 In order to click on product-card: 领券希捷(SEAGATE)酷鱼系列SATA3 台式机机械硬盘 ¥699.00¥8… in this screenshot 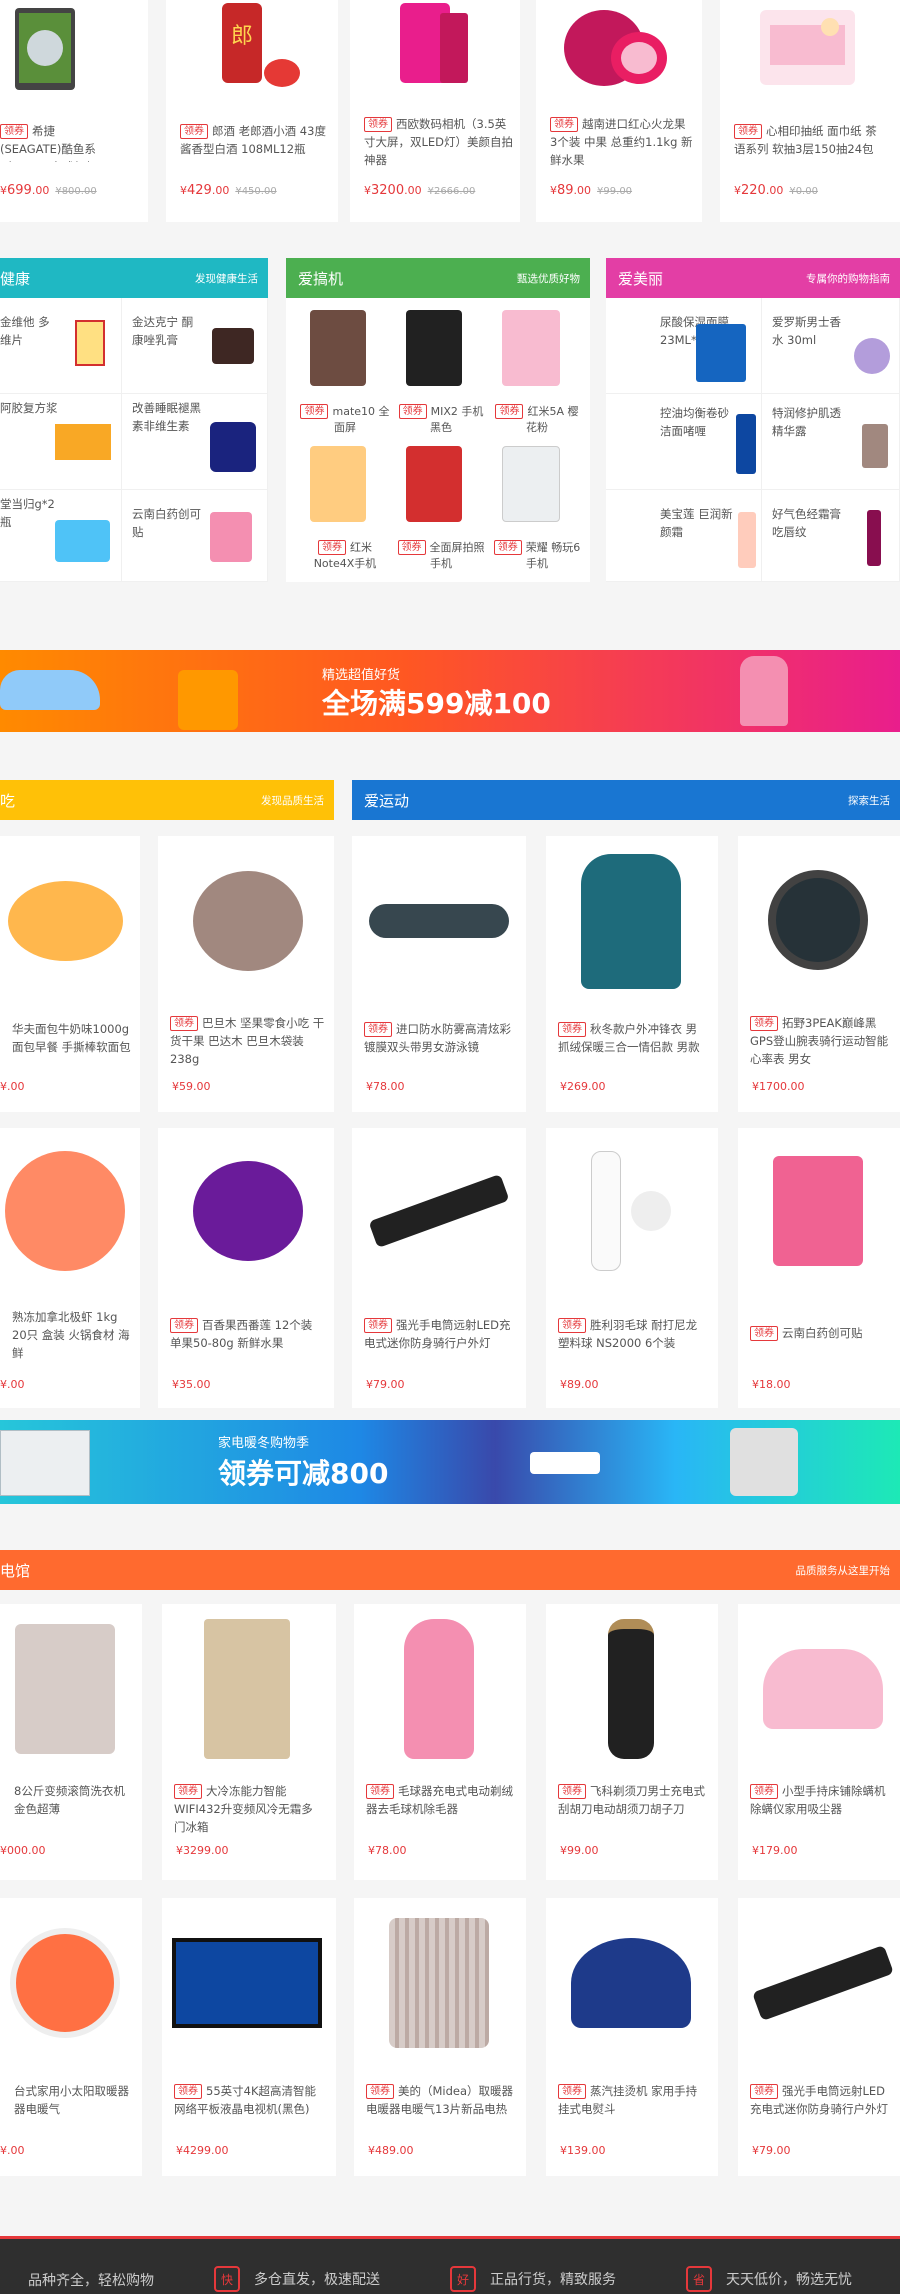, I will do `click(74, 111)`.